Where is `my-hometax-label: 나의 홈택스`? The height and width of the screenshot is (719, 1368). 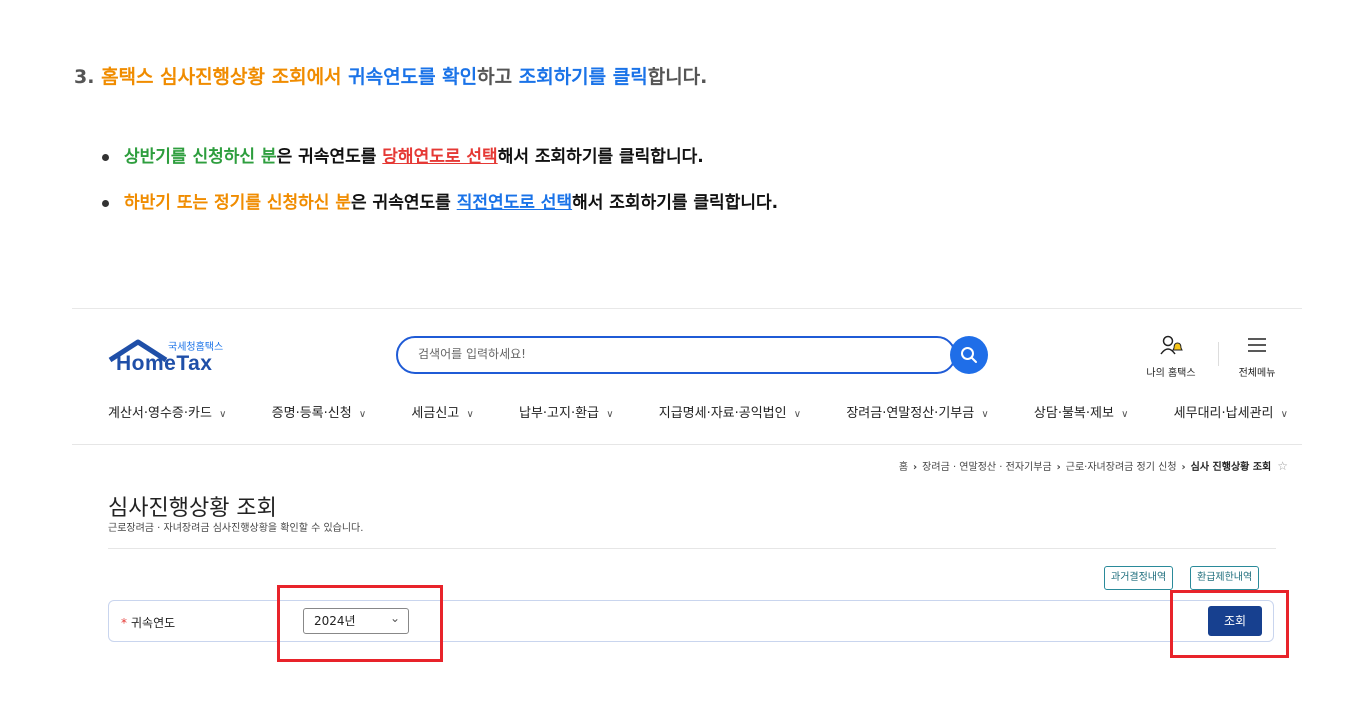
my-hometax-label: 나의 홈택스 is located at coordinates (1171, 373).